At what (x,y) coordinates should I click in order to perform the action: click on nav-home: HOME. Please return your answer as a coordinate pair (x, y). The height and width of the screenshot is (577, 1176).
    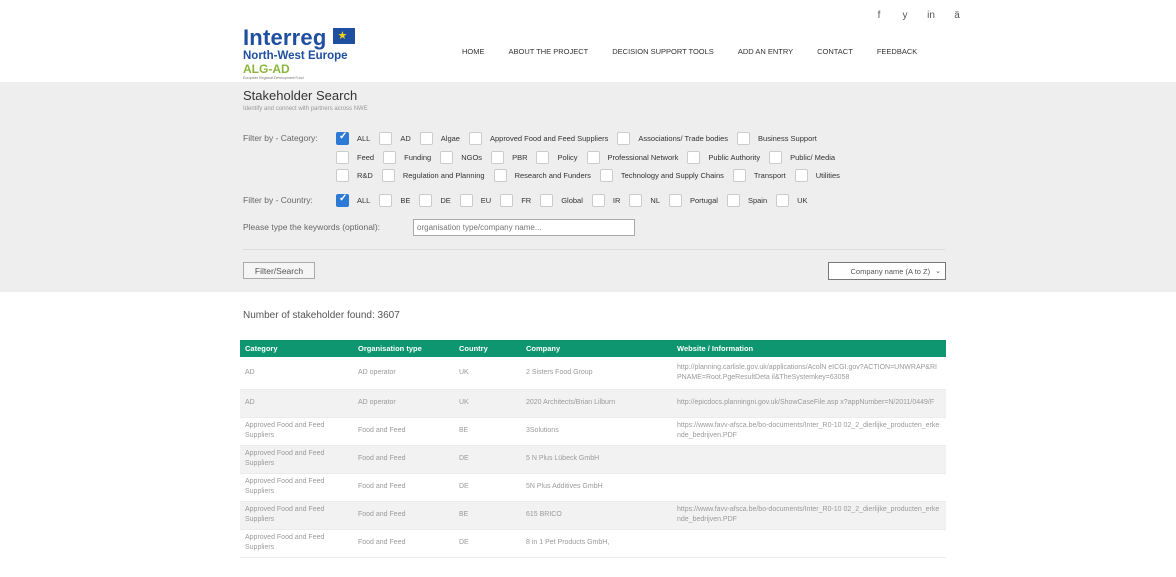
    Looking at the image, I should click on (473, 51).